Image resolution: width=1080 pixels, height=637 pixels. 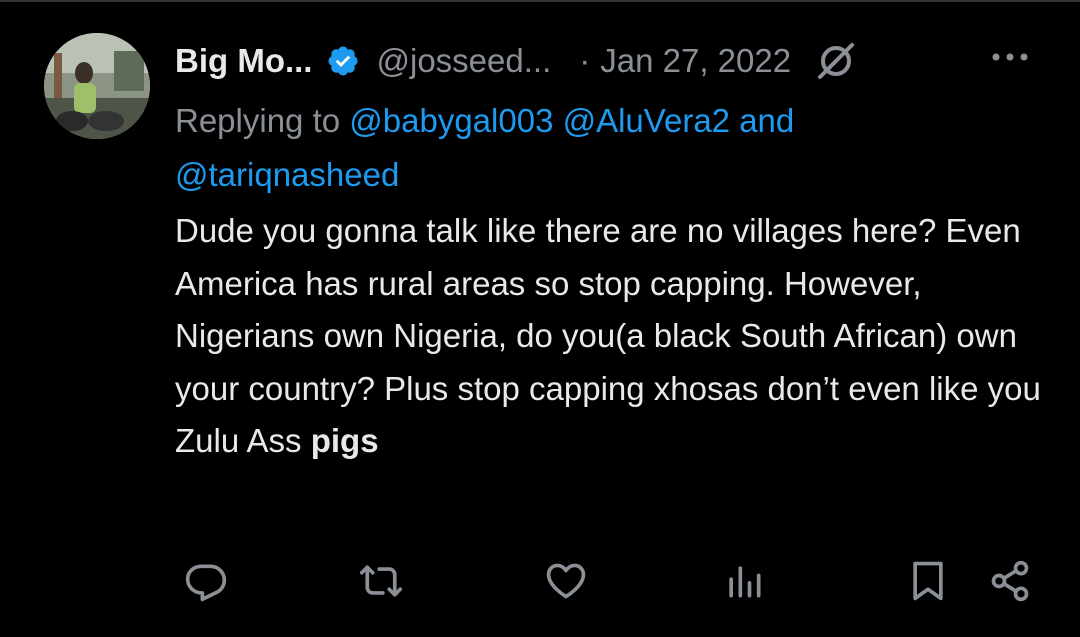 What do you see at coordinates (343, 61) in the screenshot?
I see `verified-badge-icon` at bounding box center [343, 61].